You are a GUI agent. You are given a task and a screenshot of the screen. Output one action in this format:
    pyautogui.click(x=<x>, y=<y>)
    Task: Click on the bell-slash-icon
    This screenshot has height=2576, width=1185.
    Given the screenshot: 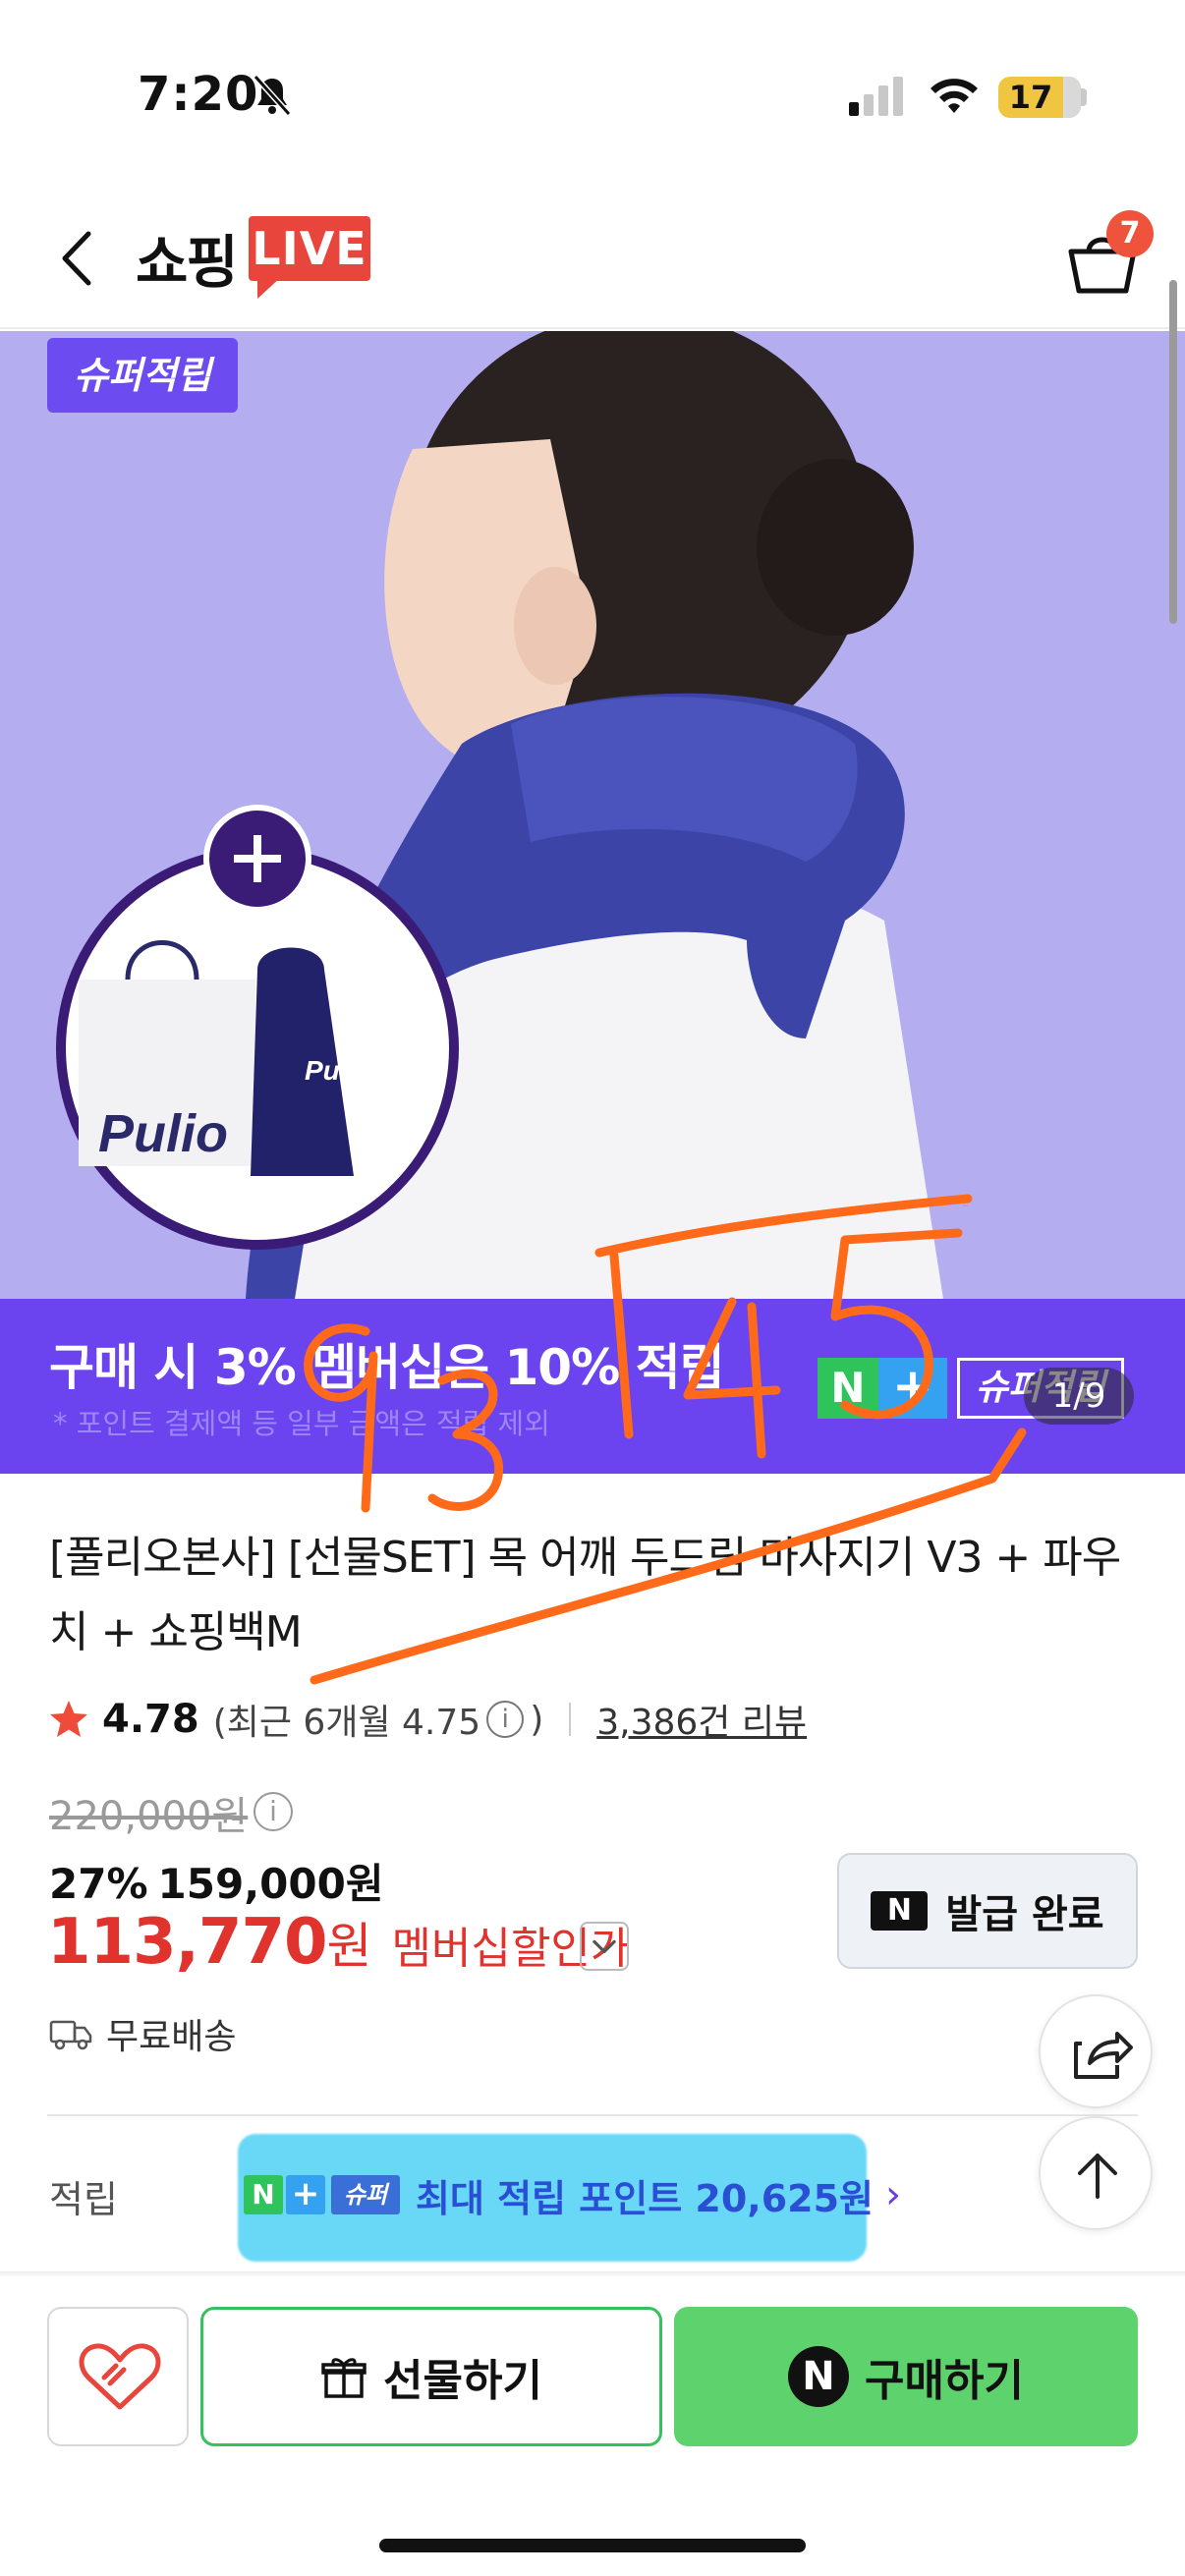 What is the action you would take?
    pyautogui.click(x=273, y=95)
    